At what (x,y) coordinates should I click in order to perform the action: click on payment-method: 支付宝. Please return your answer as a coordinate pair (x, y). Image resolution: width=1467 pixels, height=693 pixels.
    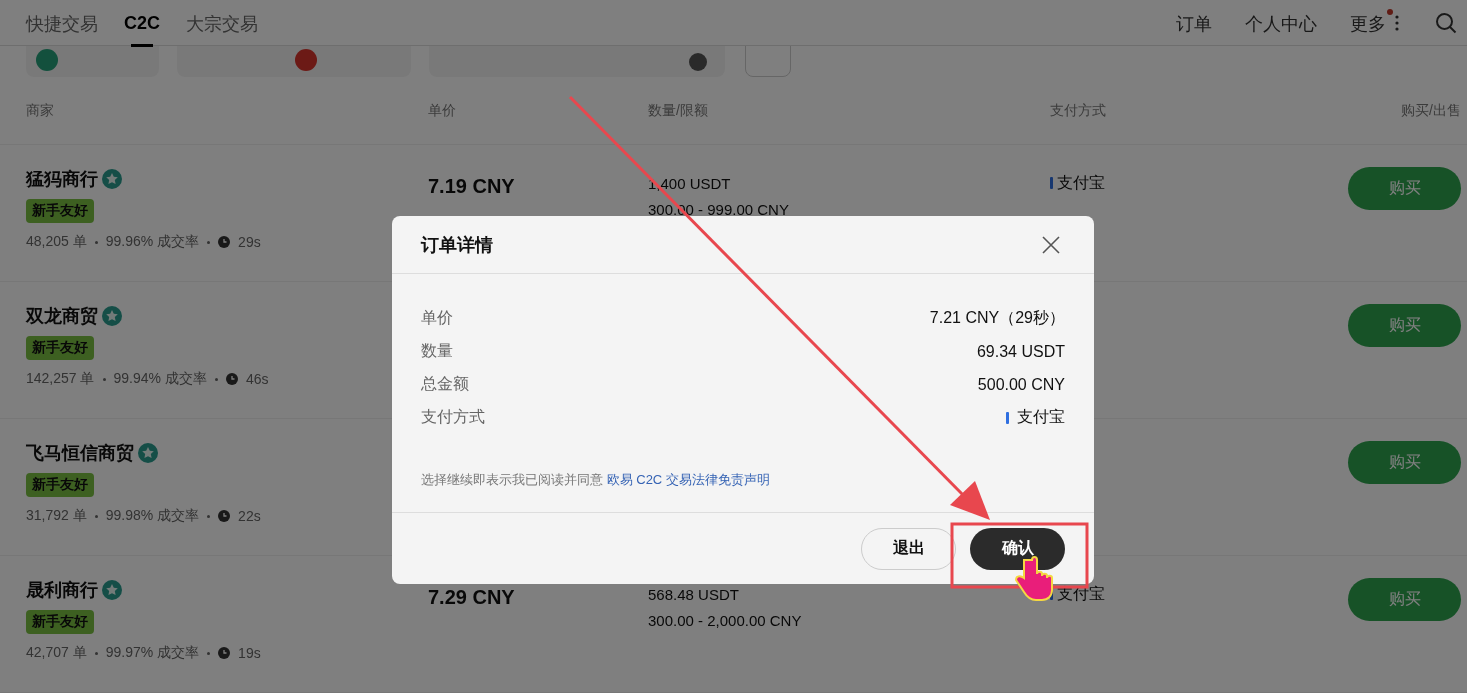
    Looking at the image, I should click on (1081, 183).